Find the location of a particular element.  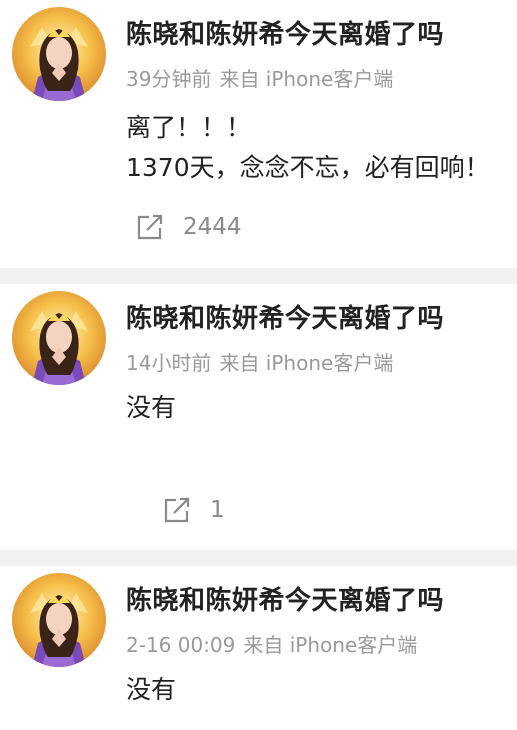

post-meta: 2-16 00:09 来自 iPhone客户端 is located at coordinates (271, 643).